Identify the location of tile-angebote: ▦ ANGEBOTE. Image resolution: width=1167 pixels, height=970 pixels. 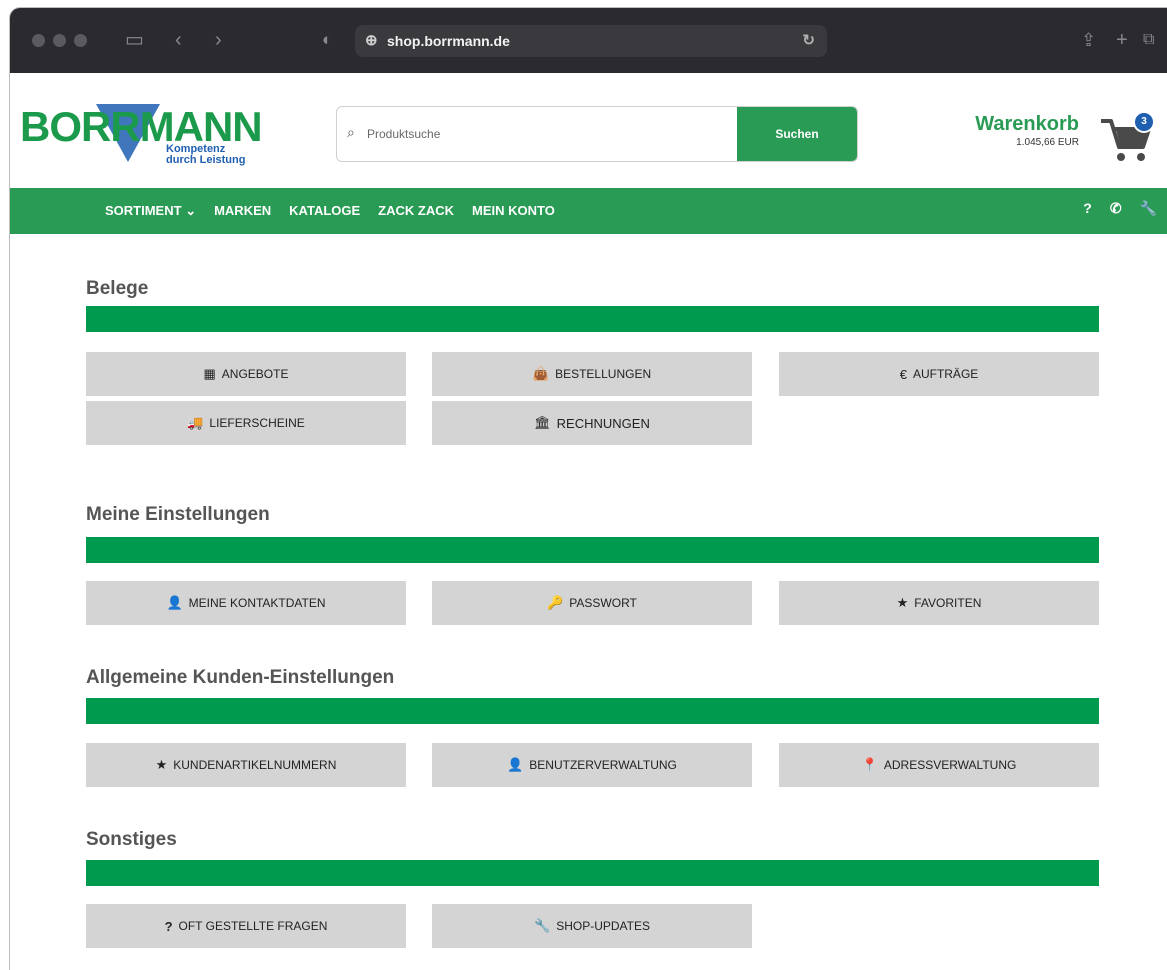
(246, 374).